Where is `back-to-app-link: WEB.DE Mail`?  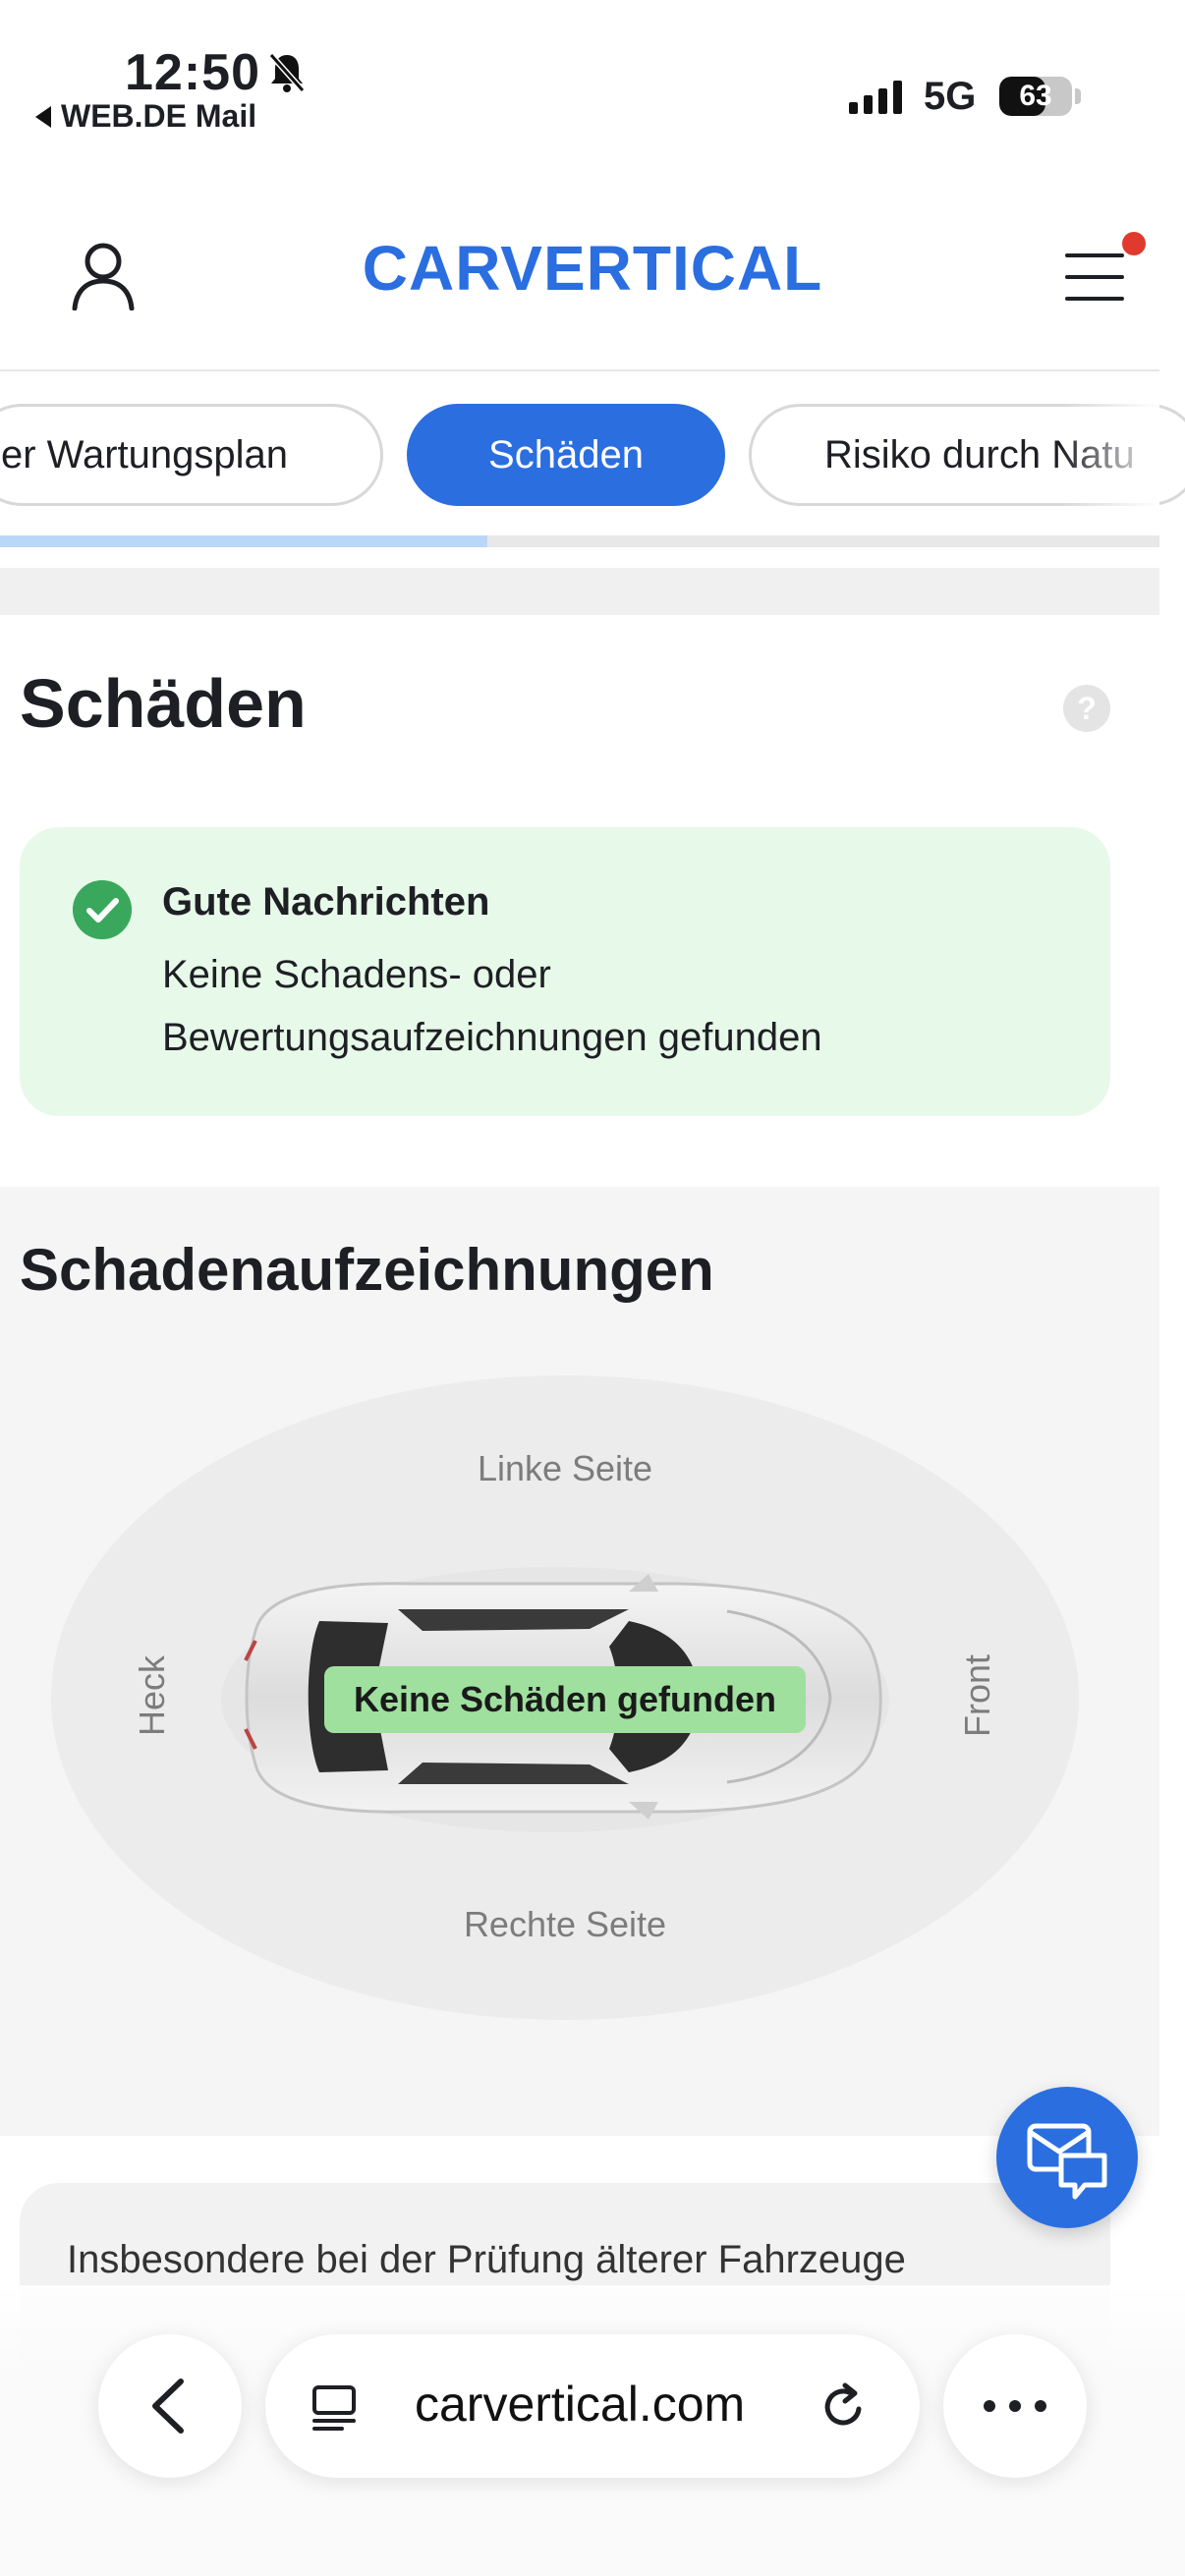
back-to-app-link: WEB.DE Mail is located at coordinates (146, 116).